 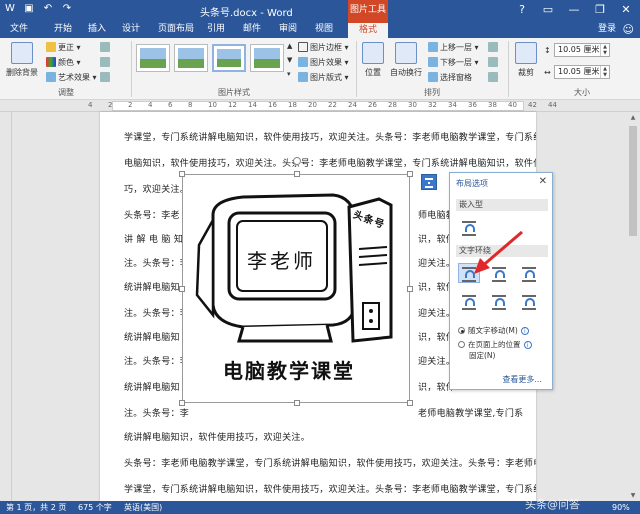 I want to click on restore-button: ❐, so click(x=600, y=10).